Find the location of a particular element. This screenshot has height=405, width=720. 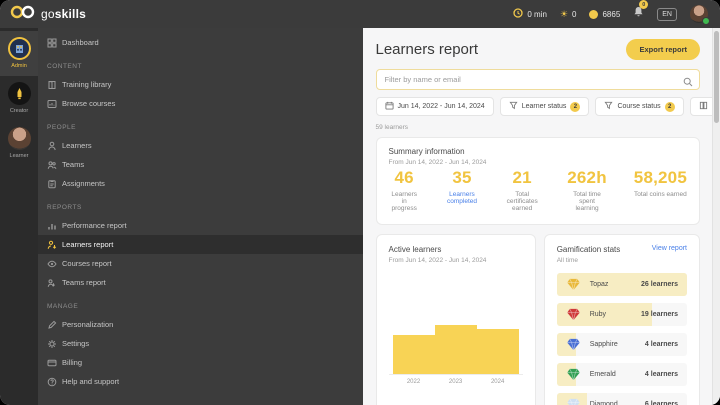

courses-report-icon is located at coordinates (52, 264).